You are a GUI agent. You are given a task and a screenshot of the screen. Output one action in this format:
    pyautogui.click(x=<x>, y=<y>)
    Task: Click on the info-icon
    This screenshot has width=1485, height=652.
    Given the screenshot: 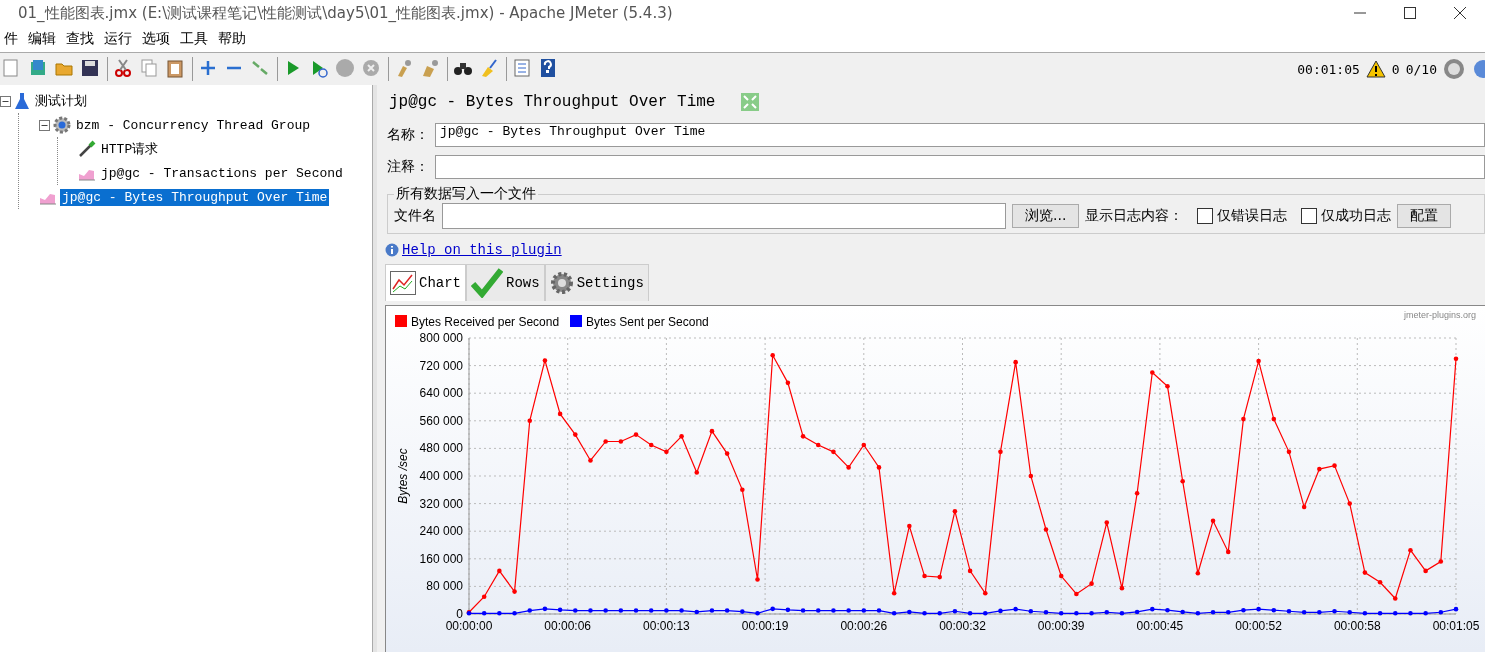 What is the action you would take?
    pyautogui.click(x=392, y=250)
    